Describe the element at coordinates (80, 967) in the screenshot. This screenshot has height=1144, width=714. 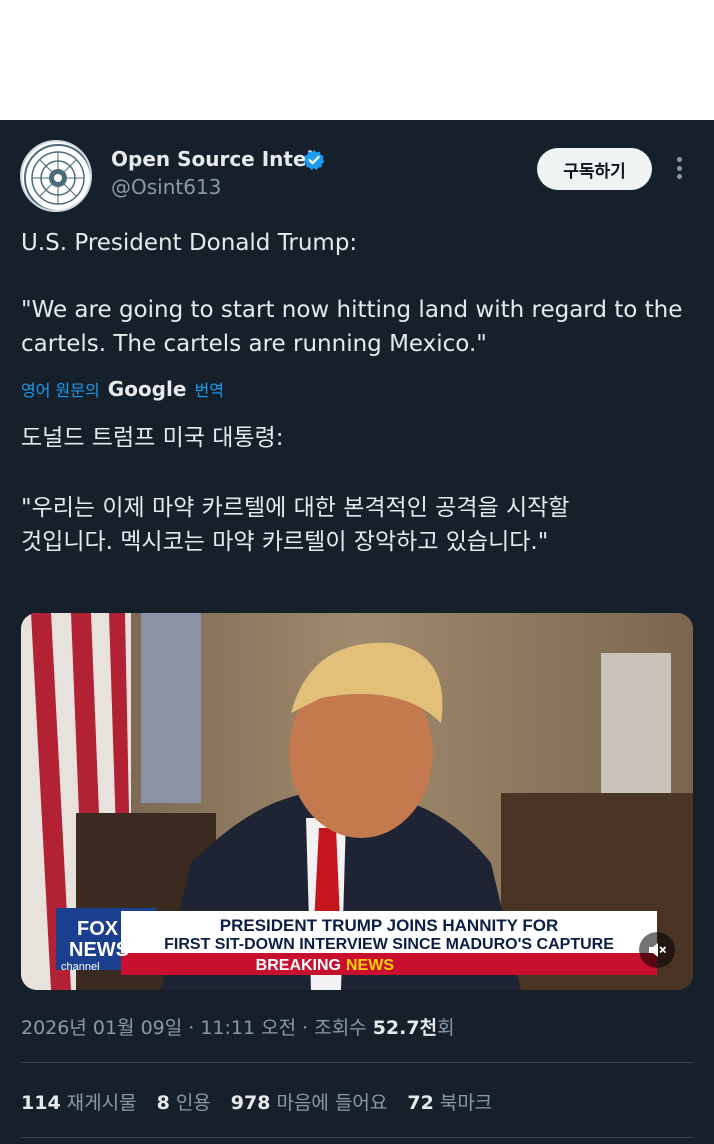
I see `fox-logo-bottom: channel` at that location.